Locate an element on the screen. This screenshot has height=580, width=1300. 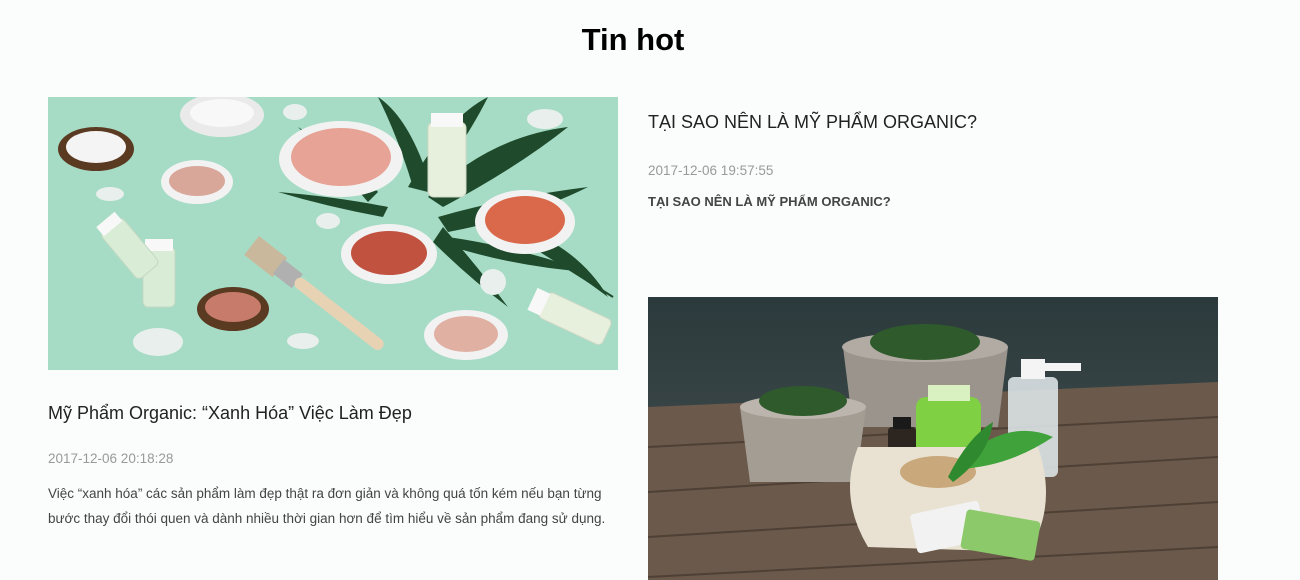
second-article-title: TẠI SAO NÊN LÀ MỸ PHẨM ORGANIC? is located at coordinates (933, 122).